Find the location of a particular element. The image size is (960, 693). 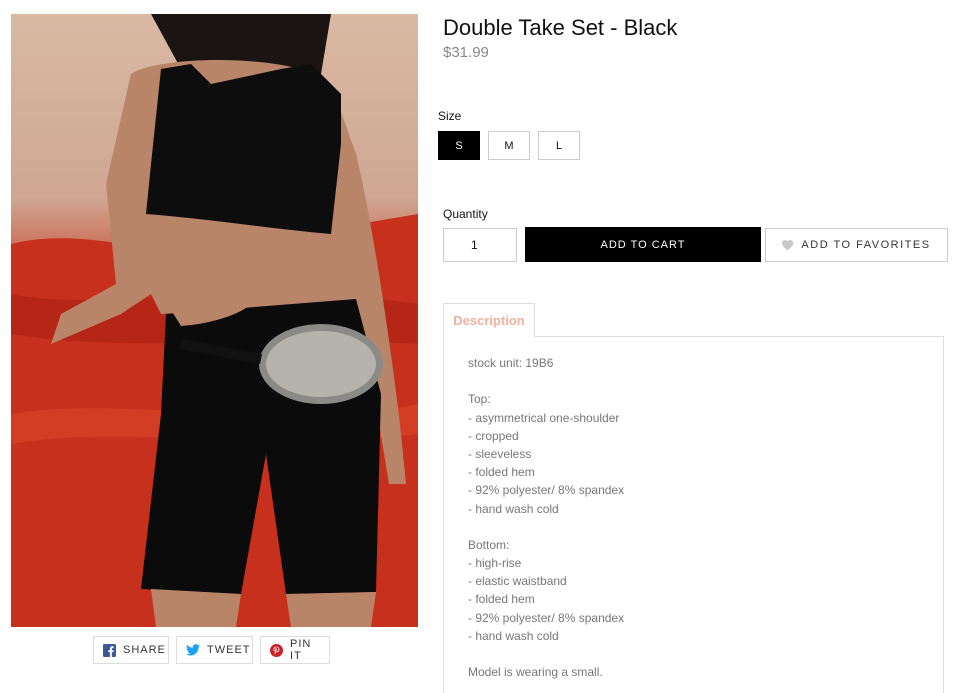

tweet-label: TWEET is located at coordinates (229, 650).